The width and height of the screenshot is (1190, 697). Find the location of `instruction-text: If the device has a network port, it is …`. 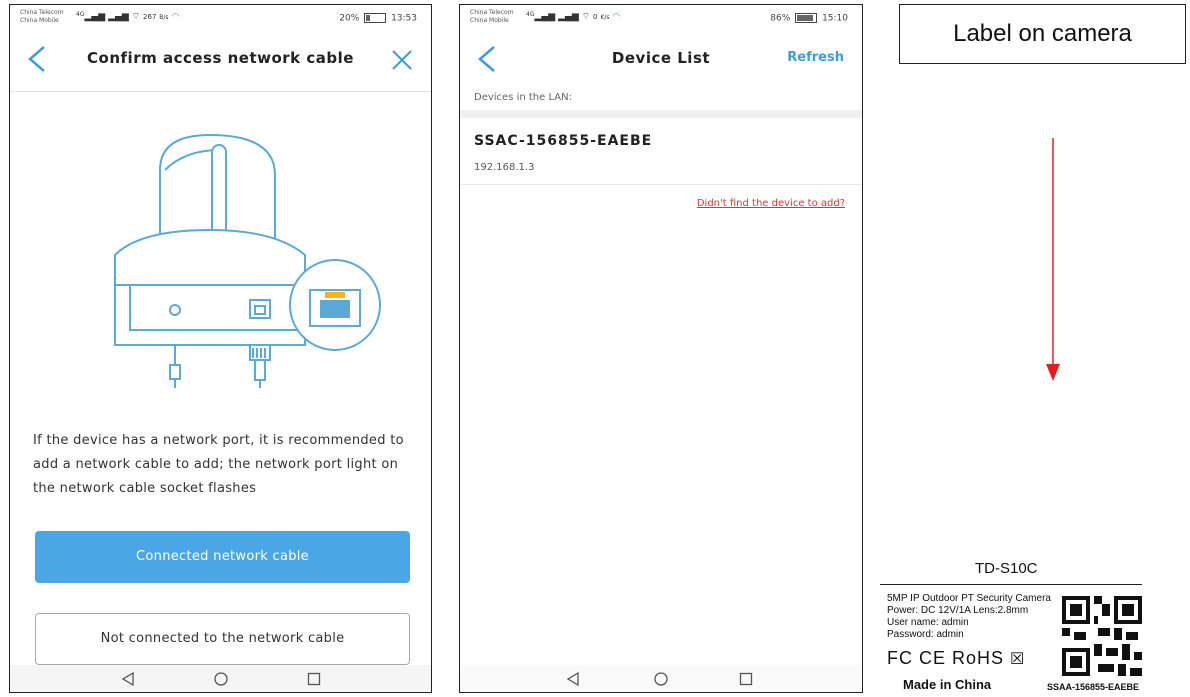

instruction-text: If the device has a network port, it is … is located at coordinates (218, 464).